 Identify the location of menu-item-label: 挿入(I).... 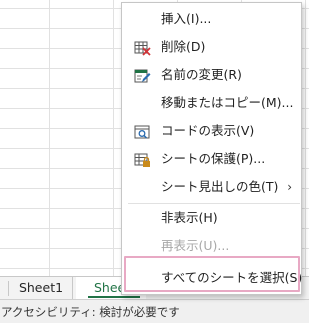
(186, 18).